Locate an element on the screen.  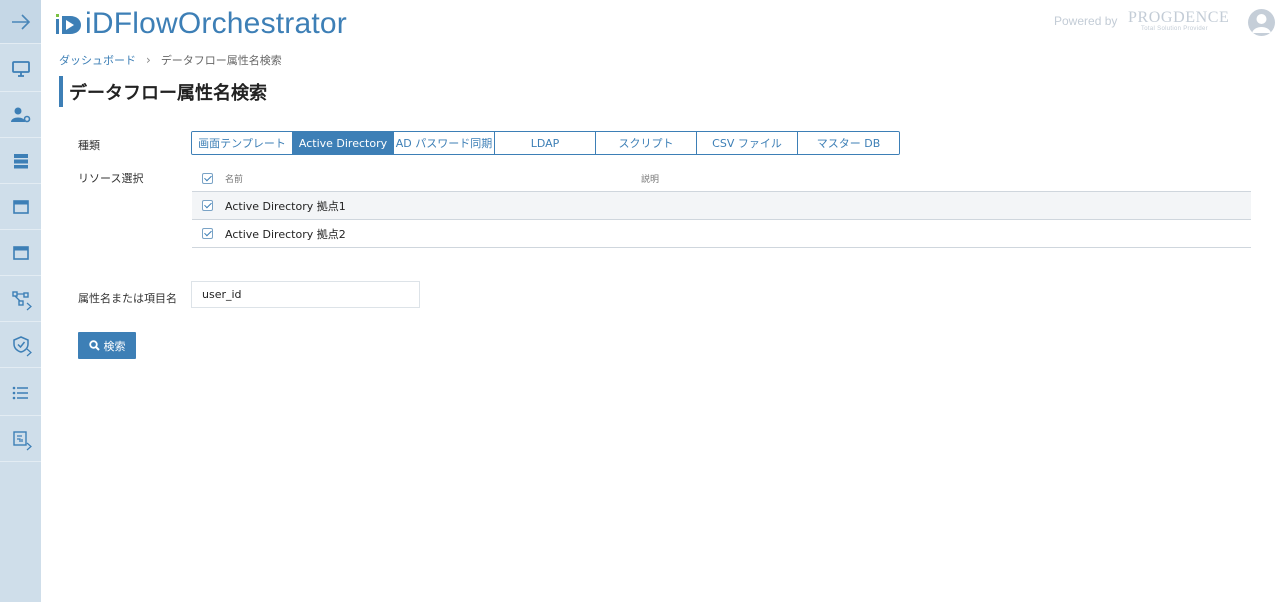
sidebar-item-users is located at coordinates (20, 115).